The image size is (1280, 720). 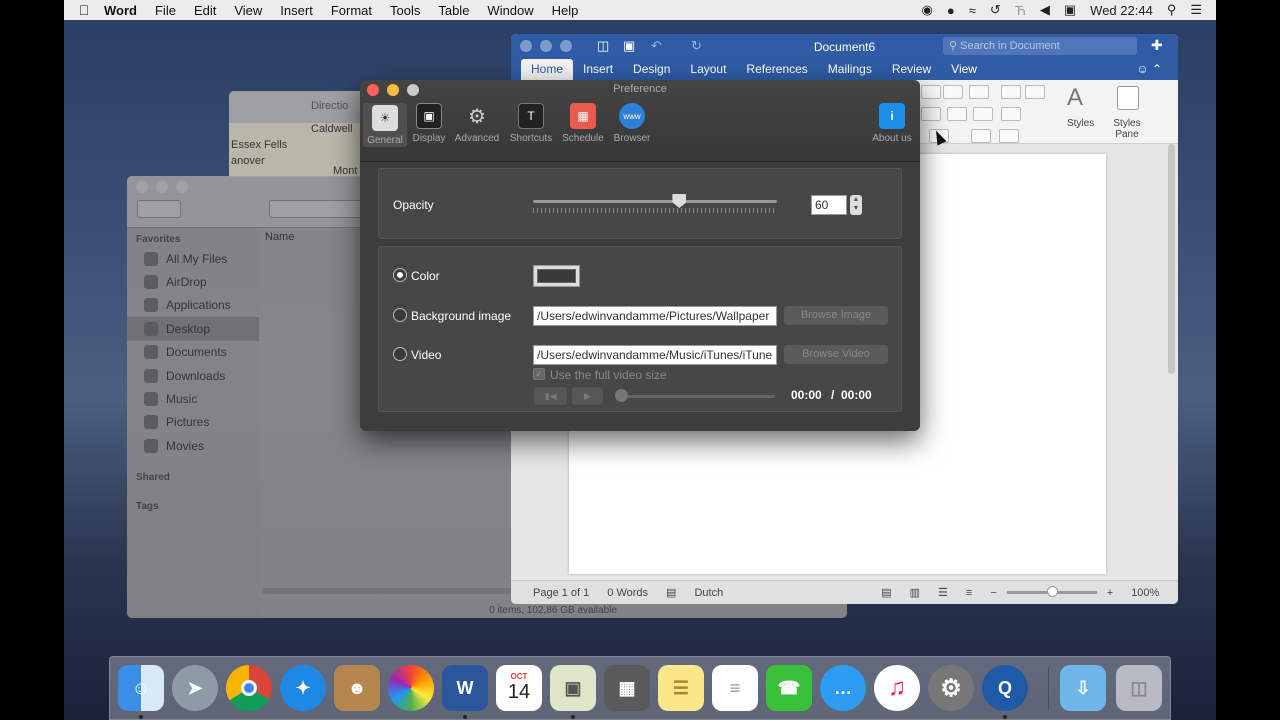 What do you see at coordinates (519, 688) in the screenshot?
I see `calendar-icon: OCT 14` at bounding box center [519, 688].